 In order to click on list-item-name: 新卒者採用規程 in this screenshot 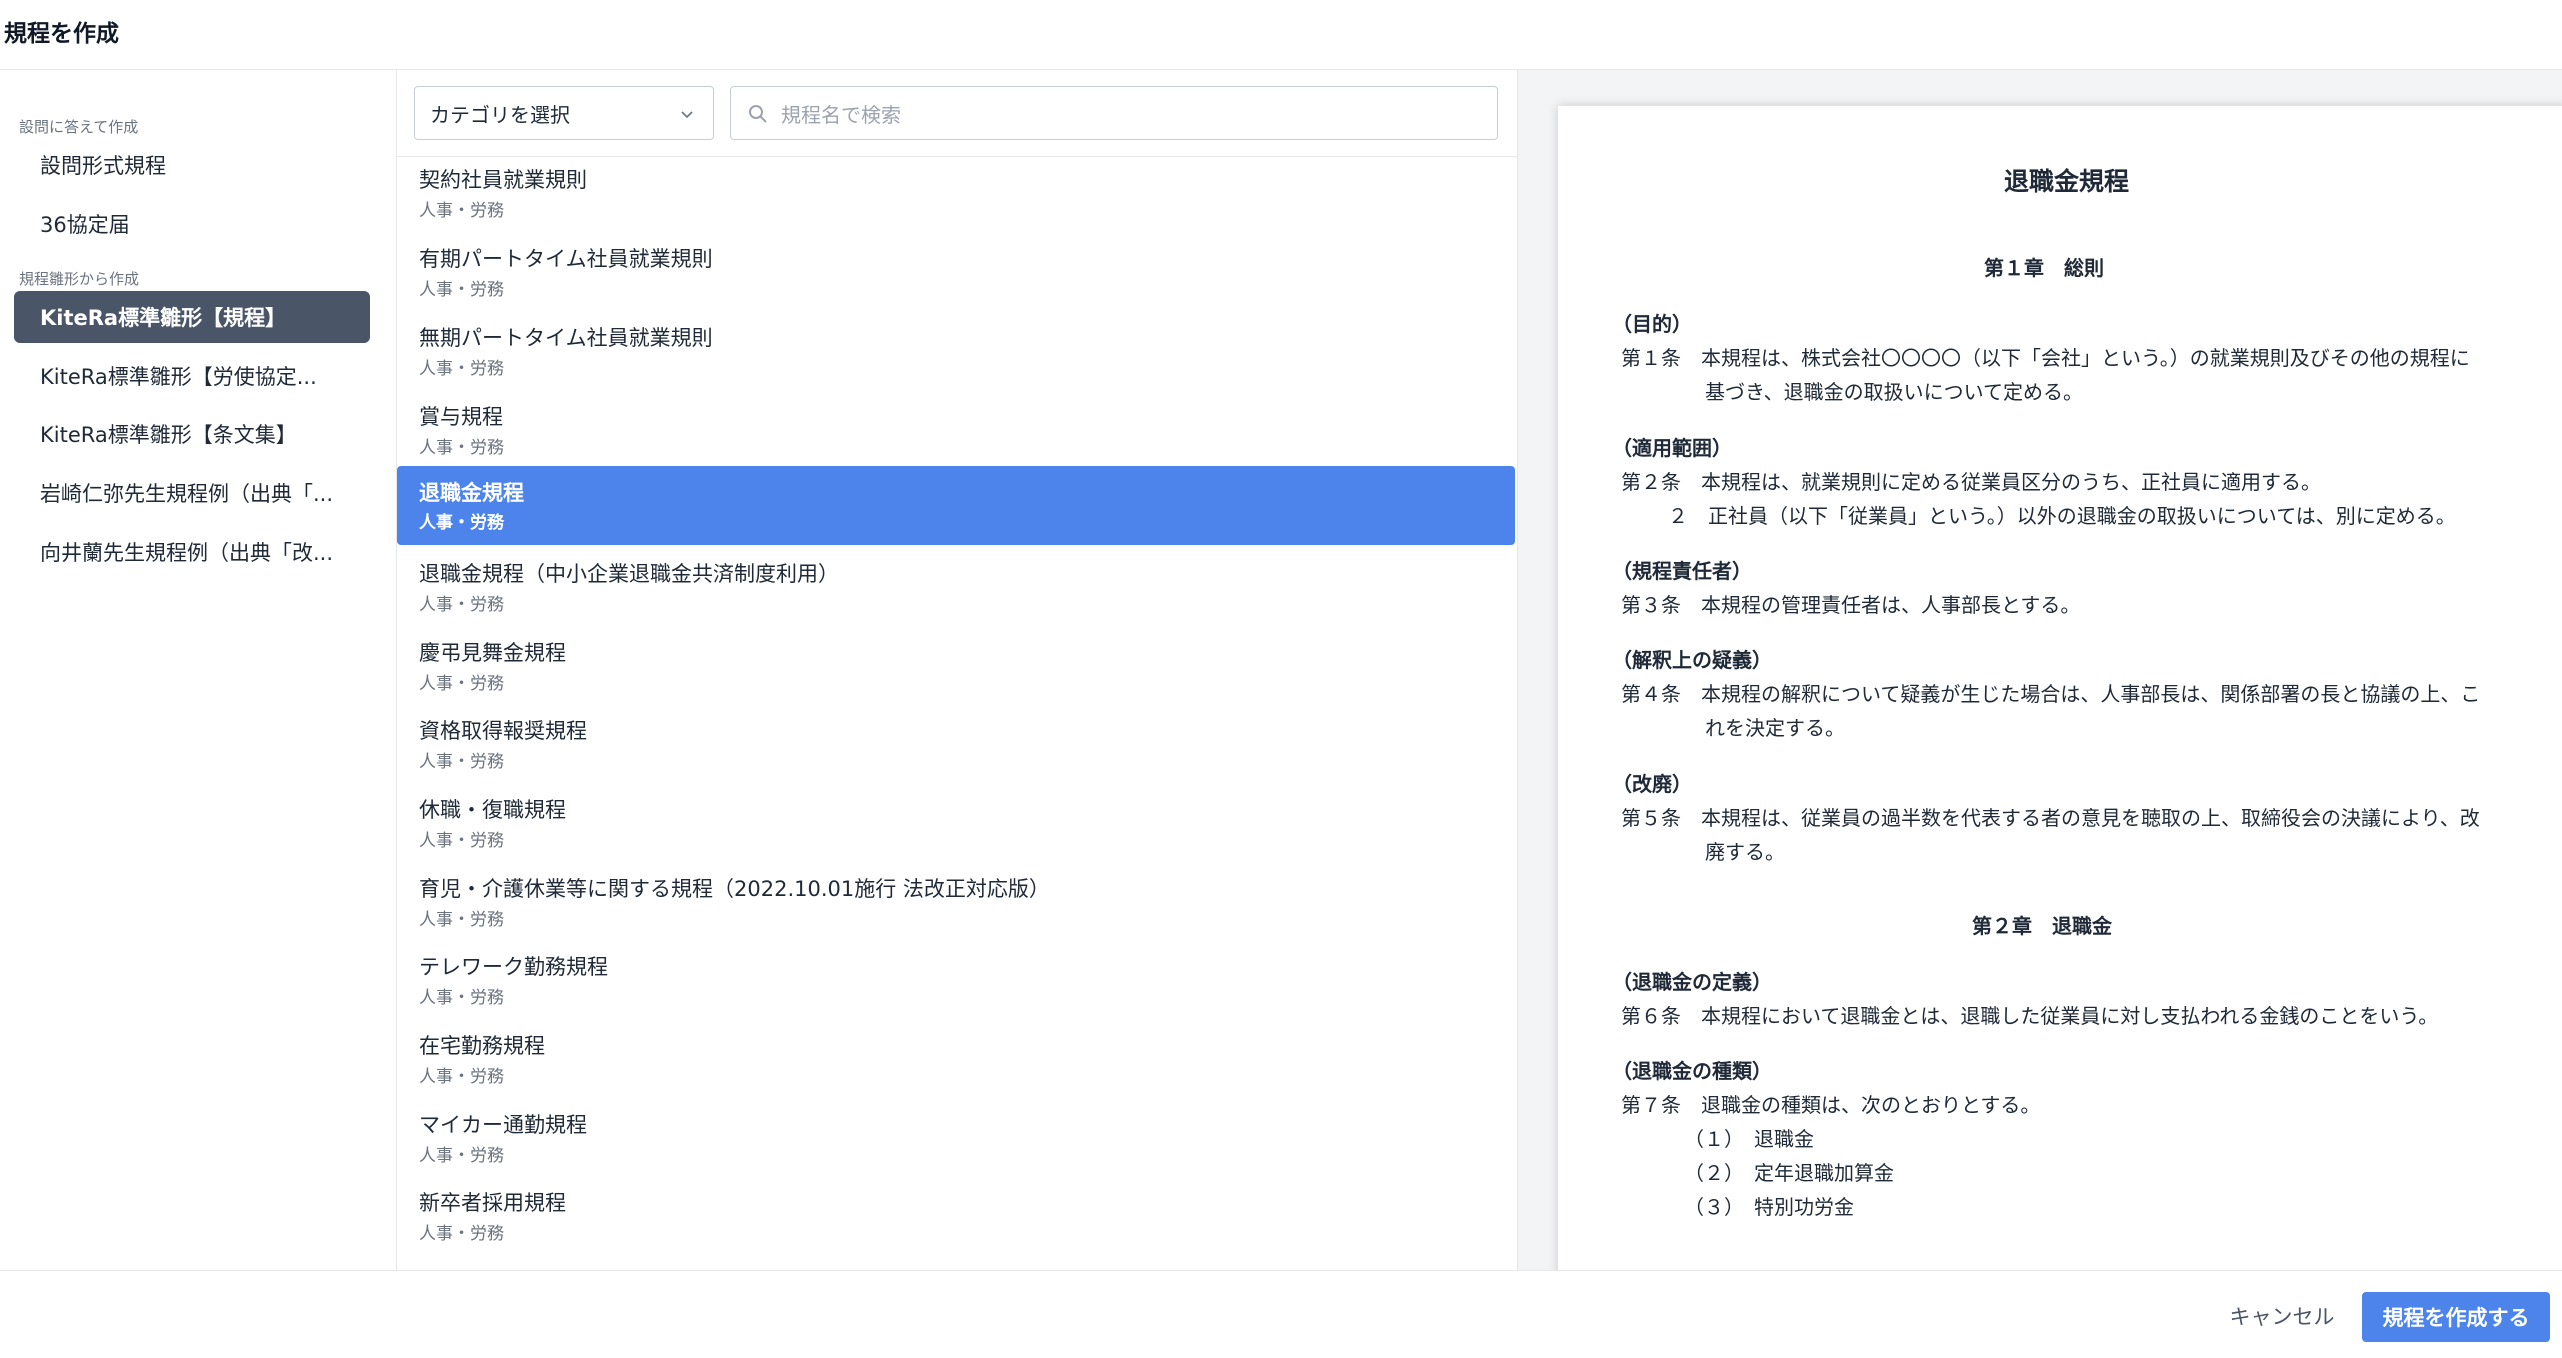, I will do `click(492, 1203)`.